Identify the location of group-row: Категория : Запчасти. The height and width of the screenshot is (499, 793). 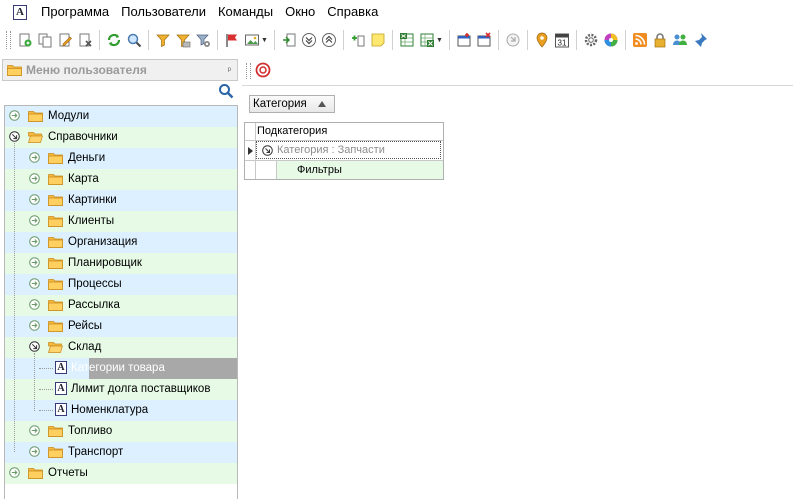
(344, 151).